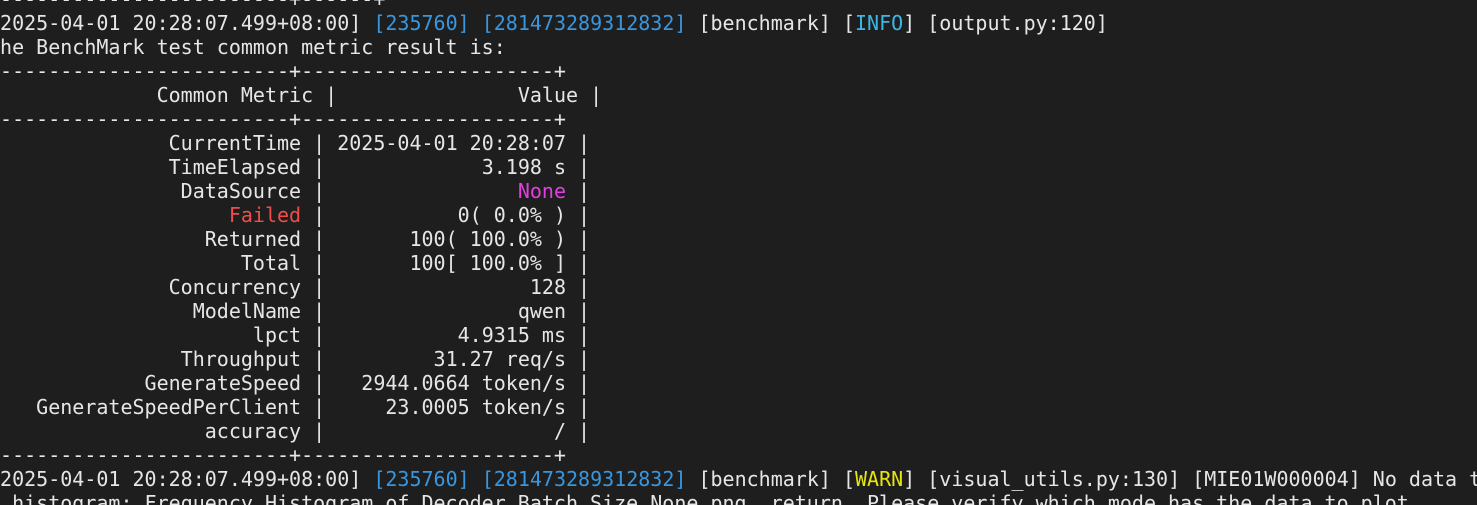  What do you see at coordinates (445, 215) in the screenshot?
I see `row-value: 0( 0.0% )` at bounding box center [445, 215].